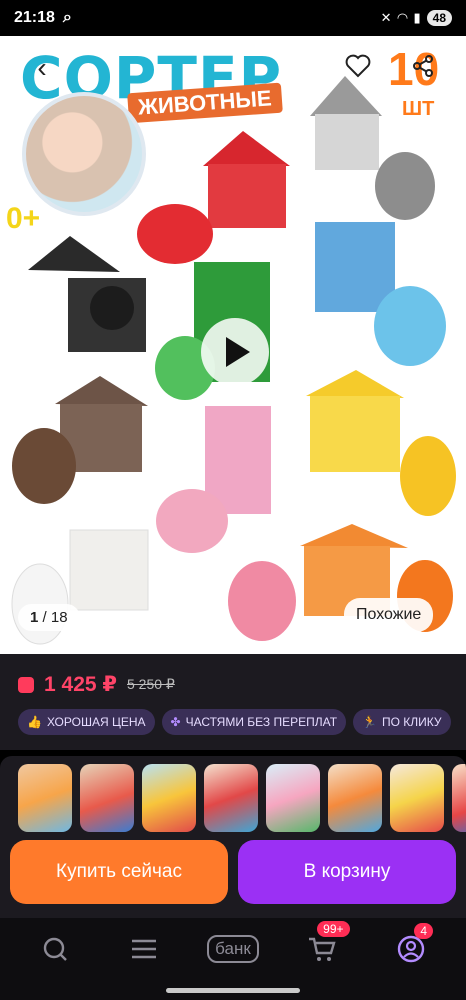  I want to click on old-price: 5 250 ₽, so click(151, 684).